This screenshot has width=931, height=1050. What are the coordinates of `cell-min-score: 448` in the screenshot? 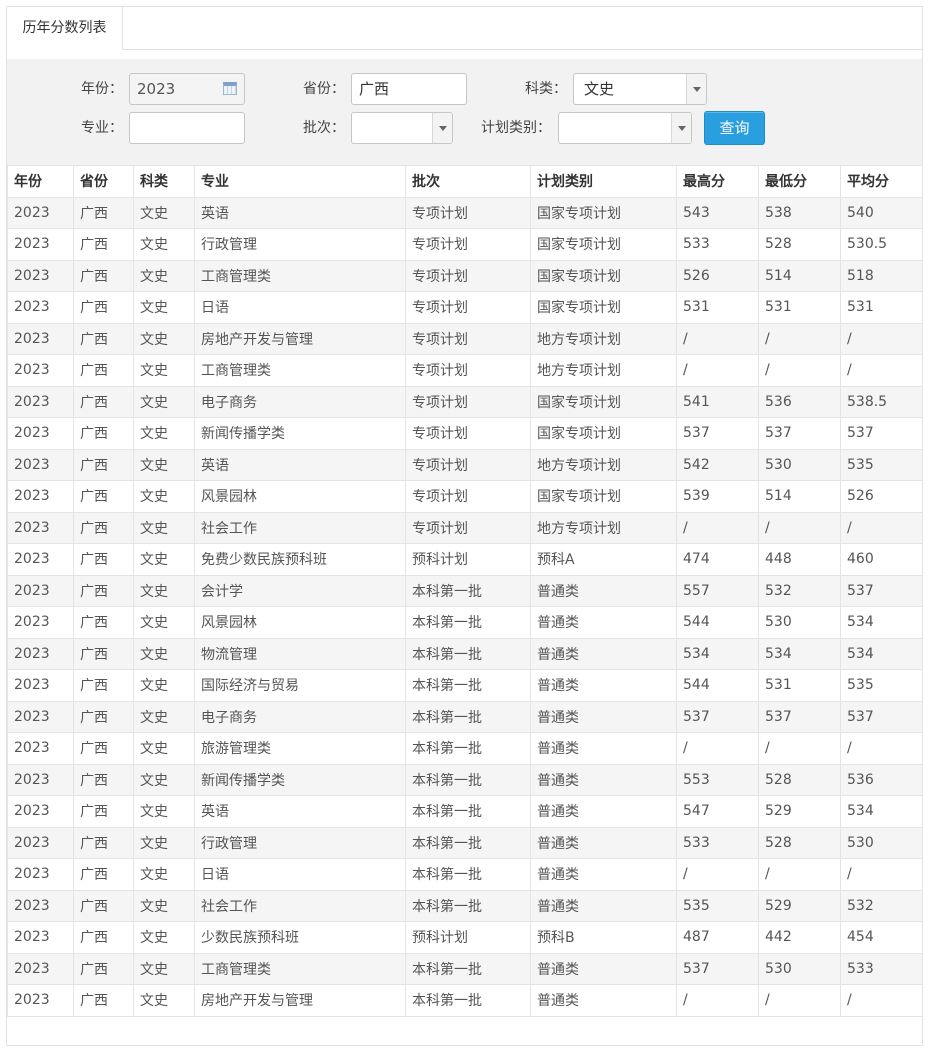 It's located at (799, 559).